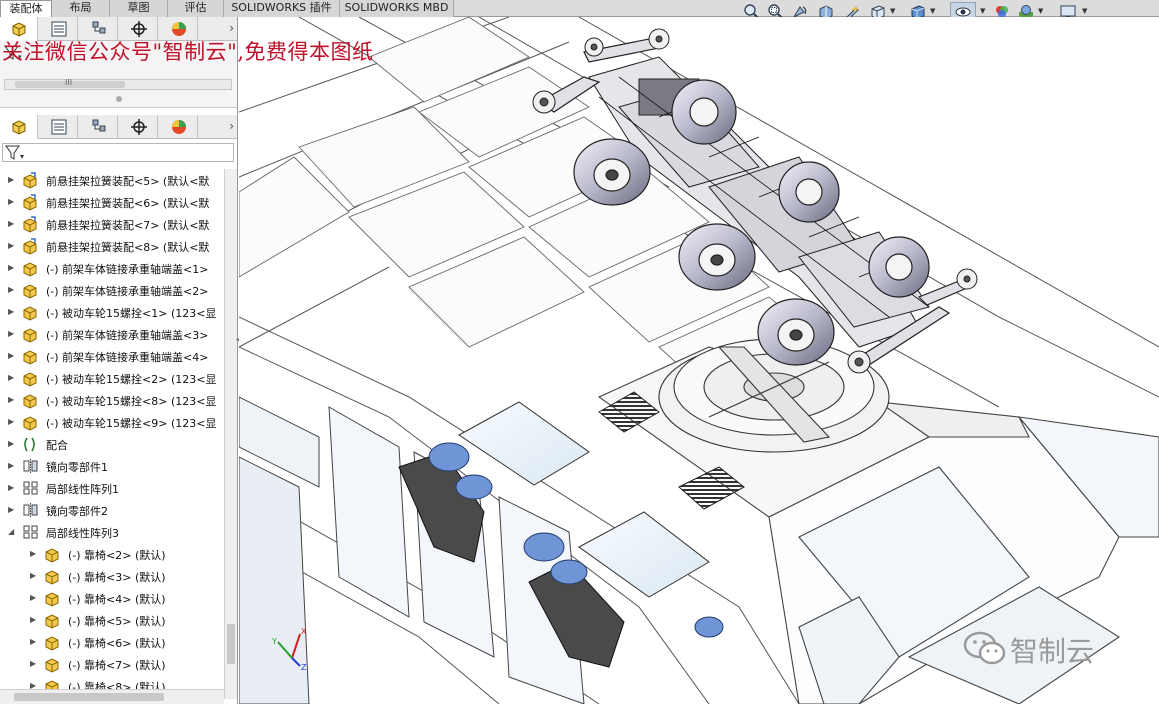 This screenshot has width=1159, height=704. Describe the element at coordinates (112, 488) in the screenshot. I see `tree-item: ▶ 局部线性阵列1` at that location.